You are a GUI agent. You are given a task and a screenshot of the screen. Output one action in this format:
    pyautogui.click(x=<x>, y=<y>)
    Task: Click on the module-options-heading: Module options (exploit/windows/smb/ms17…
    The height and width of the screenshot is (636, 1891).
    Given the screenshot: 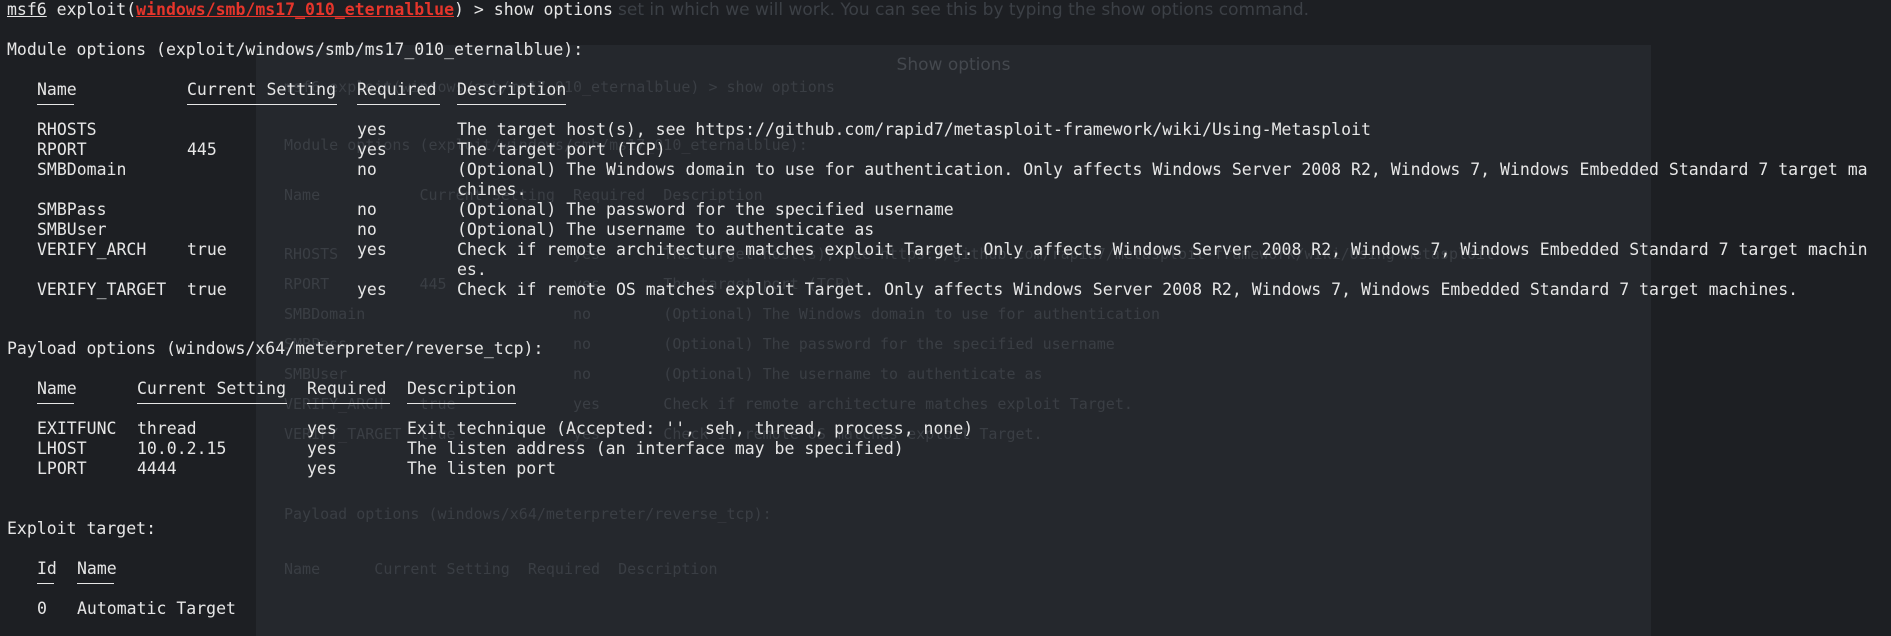 What is the action you would take?
    pyautogui.click(x=295, y=49)
    